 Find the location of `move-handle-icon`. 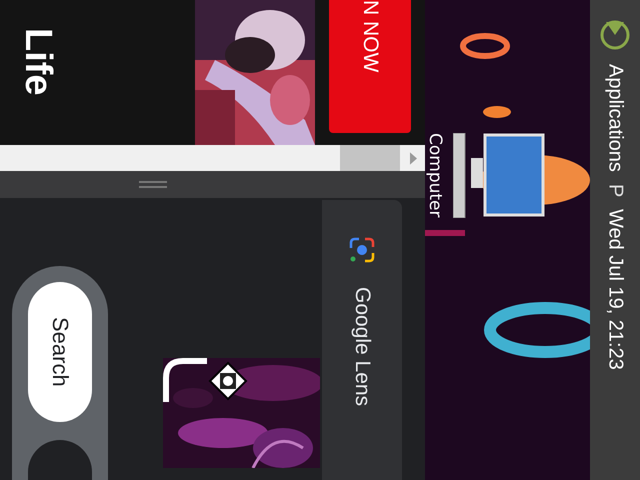

move-handle-icon is located at coordinates (228, 381).